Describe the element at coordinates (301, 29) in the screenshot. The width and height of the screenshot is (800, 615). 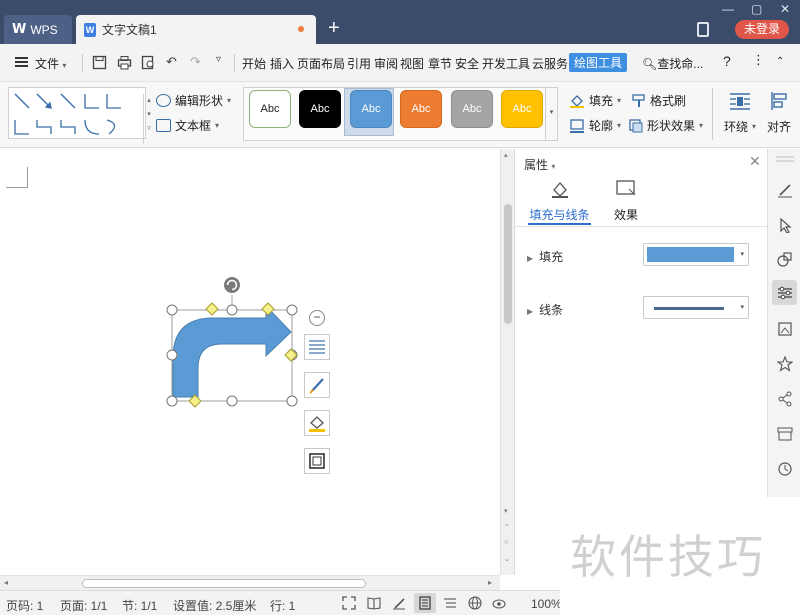
I see `unsaved-dot-icon` at that location.